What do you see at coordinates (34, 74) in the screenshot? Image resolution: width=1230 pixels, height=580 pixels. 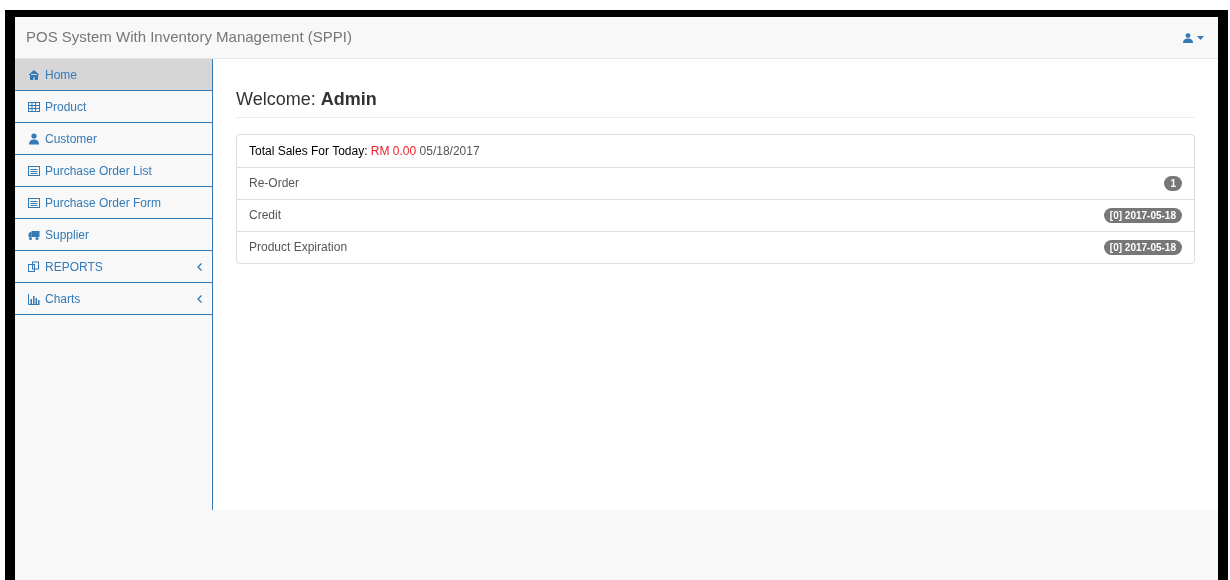 I see `home-icon` at bounding box center [34, 74].